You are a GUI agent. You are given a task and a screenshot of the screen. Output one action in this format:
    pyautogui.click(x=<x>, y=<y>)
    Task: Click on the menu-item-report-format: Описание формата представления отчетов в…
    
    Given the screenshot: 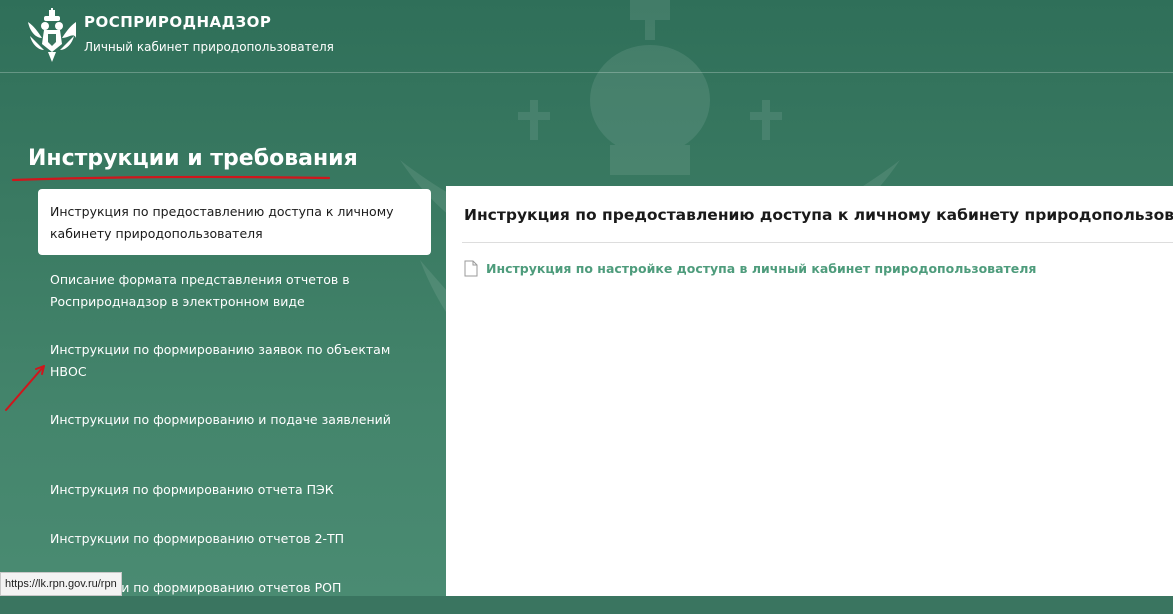 What is the action you would take?
    pyautogui.click(x=234, y=291)
    